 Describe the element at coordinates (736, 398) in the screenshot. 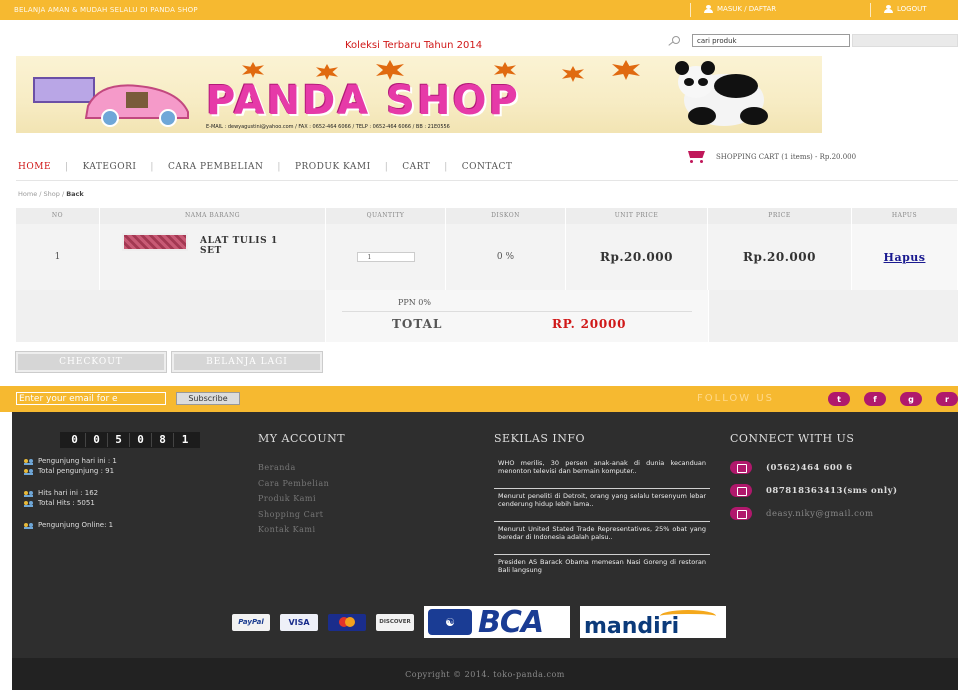

I see `follow-us-label: FOLLOW US` at that location.